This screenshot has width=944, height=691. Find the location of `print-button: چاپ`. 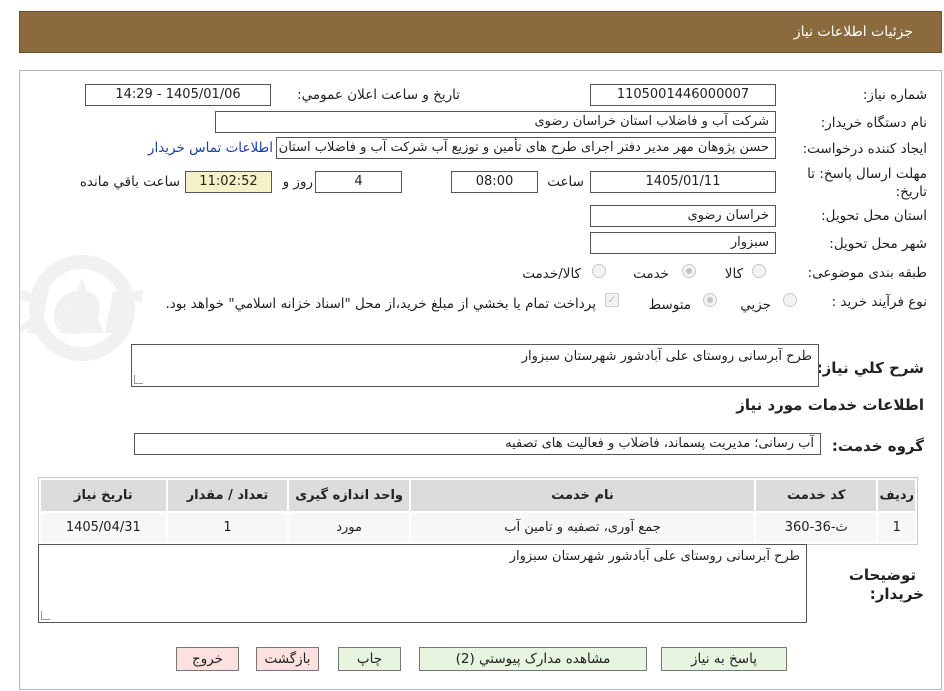

print-button: چاپ is located at coordinates (369, 659).